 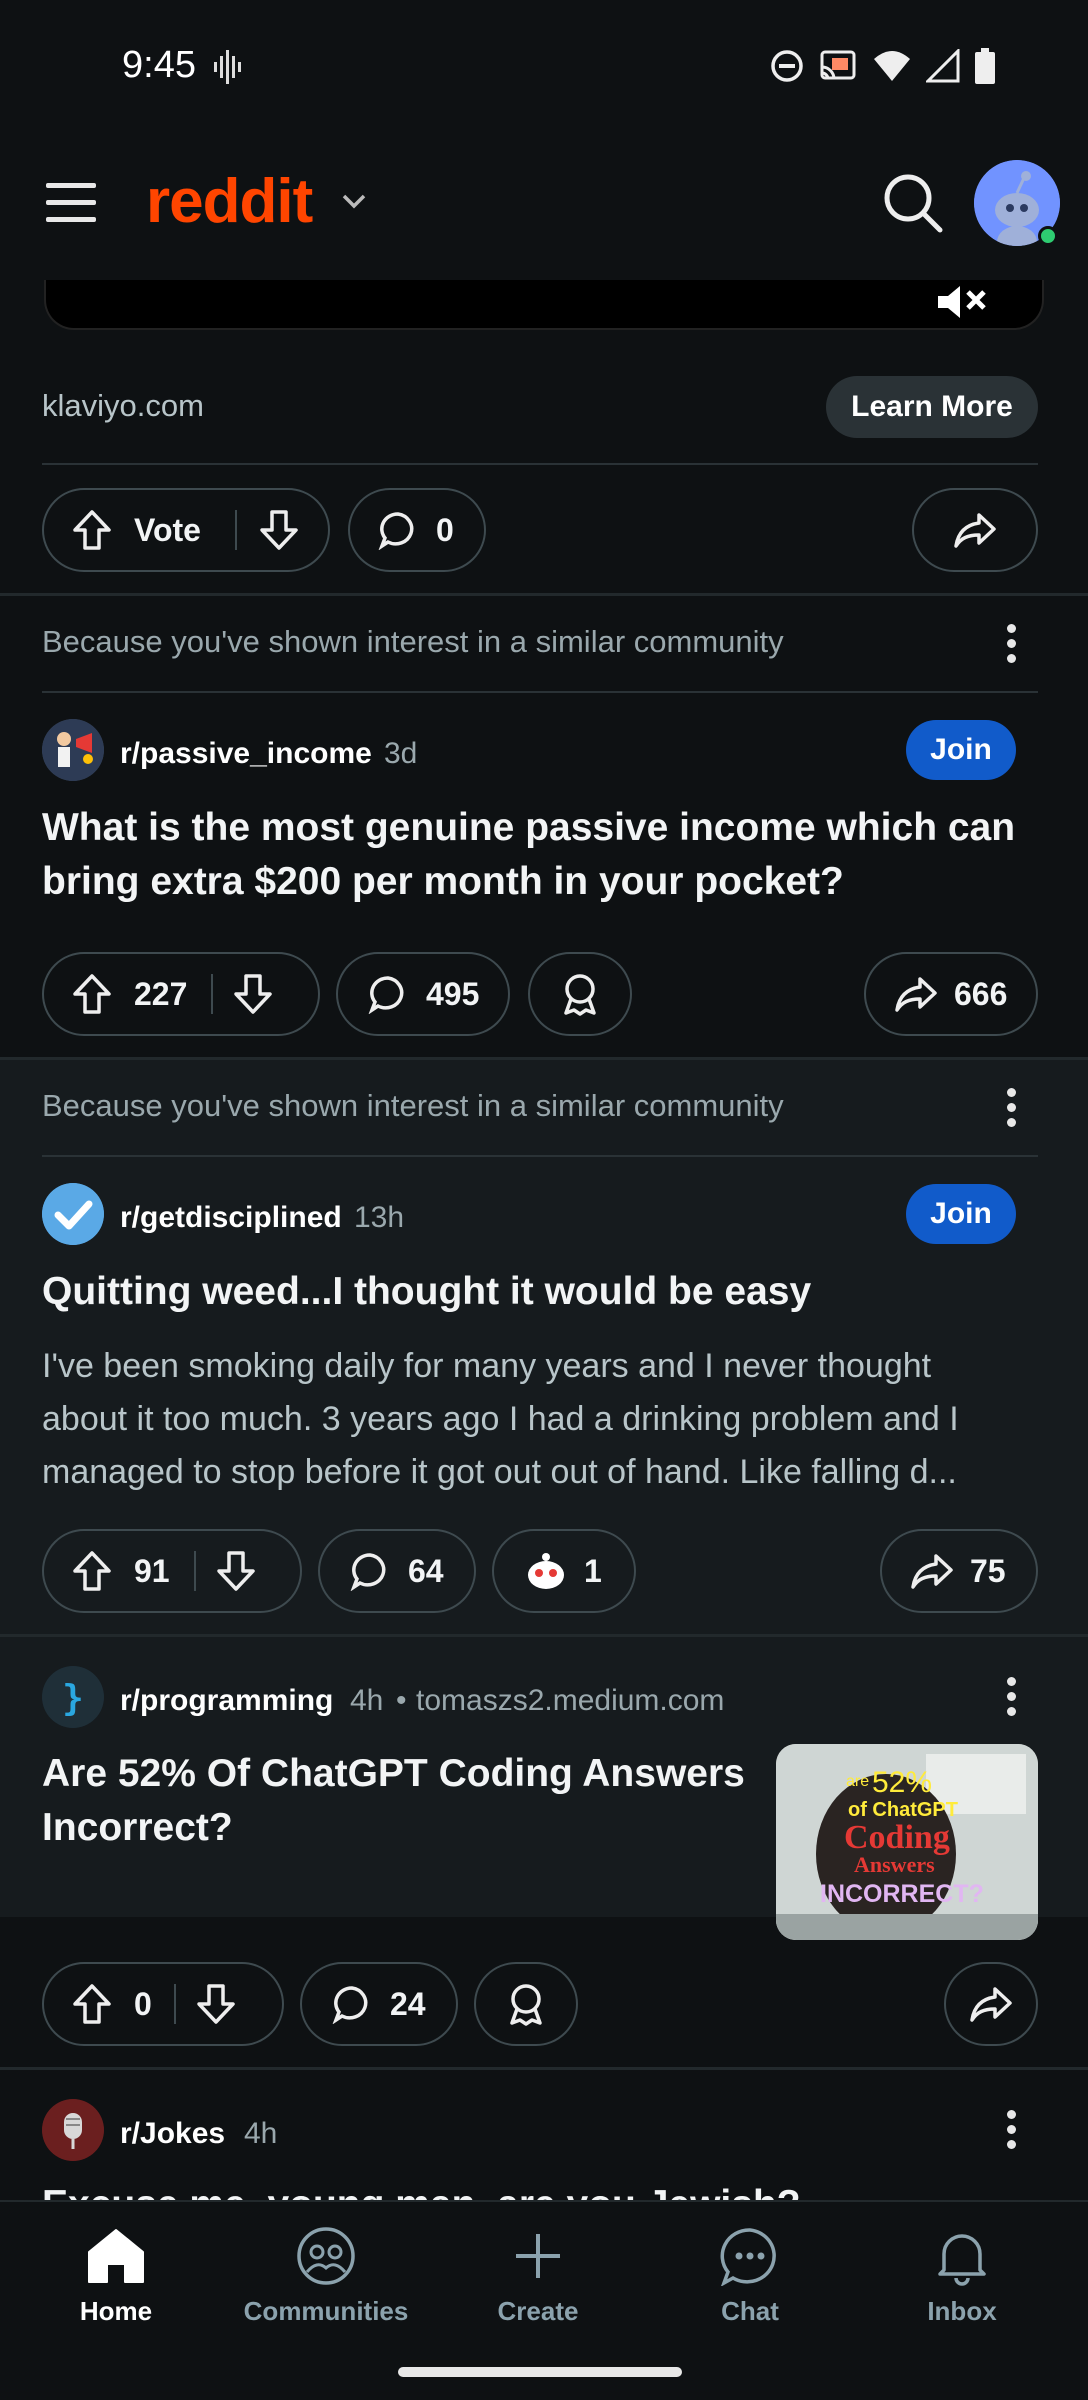 I want to click on comments-button: 495, so click(x=423, y=994).